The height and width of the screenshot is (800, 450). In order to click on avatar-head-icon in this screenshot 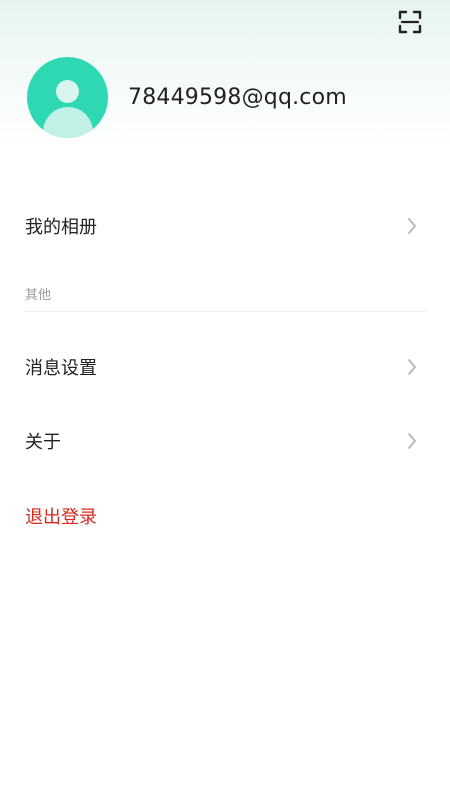, I will do `click(67, 91)`.